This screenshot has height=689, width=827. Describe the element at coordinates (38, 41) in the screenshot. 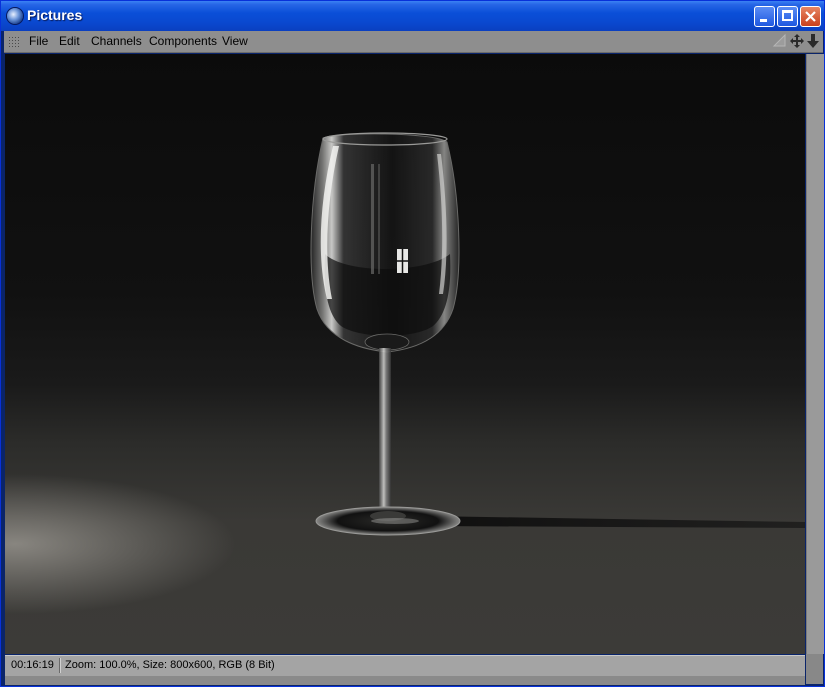

I see `menu-file: File` at that location.